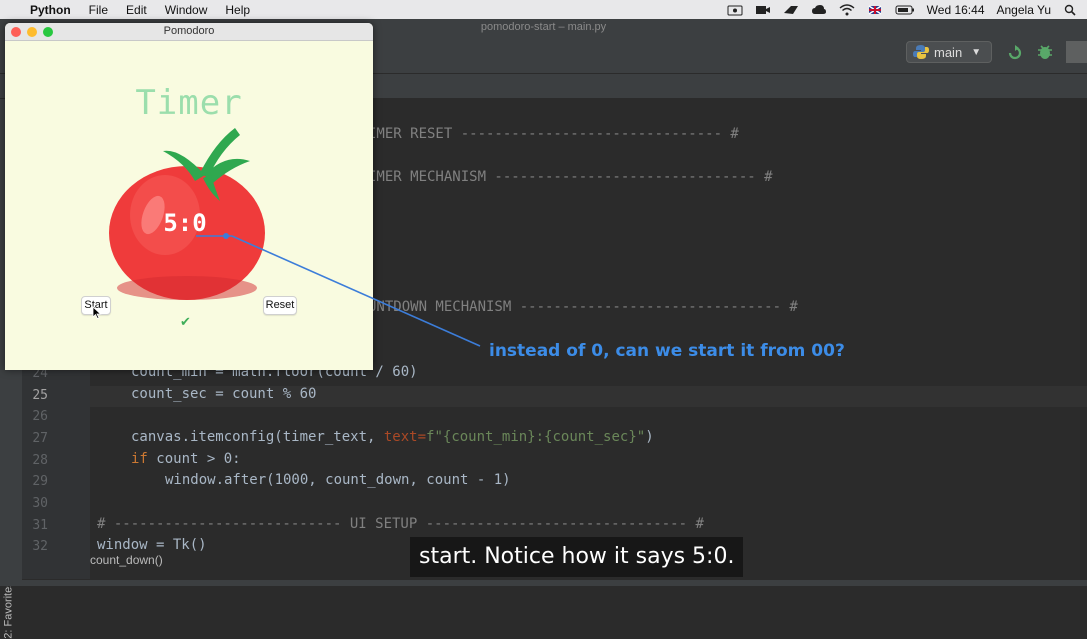  What do you see at coordinates (577, 557) in the screenshot?
I see `video-caption: start. Notice how it says 5:0.` at bounding box center [577, 557].